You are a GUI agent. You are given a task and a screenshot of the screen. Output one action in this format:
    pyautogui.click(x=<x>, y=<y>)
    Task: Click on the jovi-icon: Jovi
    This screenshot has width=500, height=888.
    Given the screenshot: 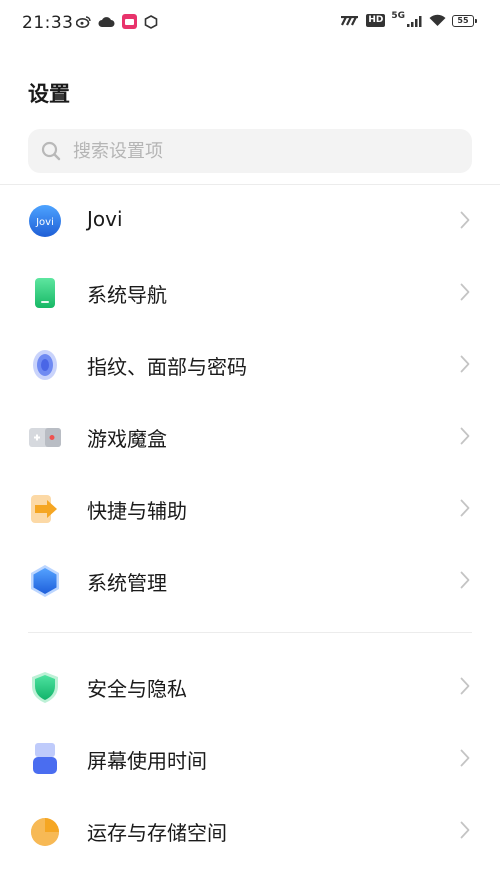 What is the action you would take?
    pyautogui.click(x=45, y=221)
    